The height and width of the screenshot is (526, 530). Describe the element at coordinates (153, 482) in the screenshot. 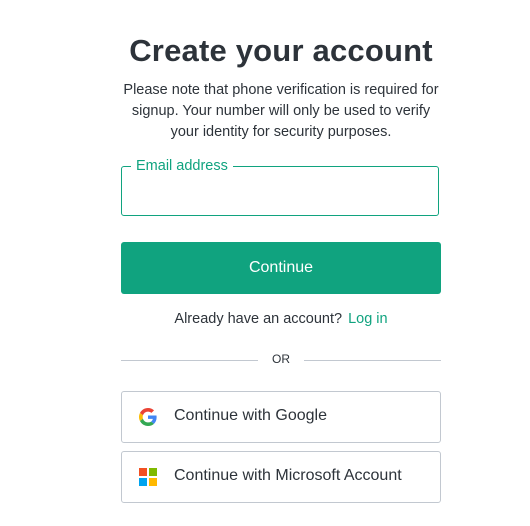

I see `microsoft-icon-yellow` at that location.